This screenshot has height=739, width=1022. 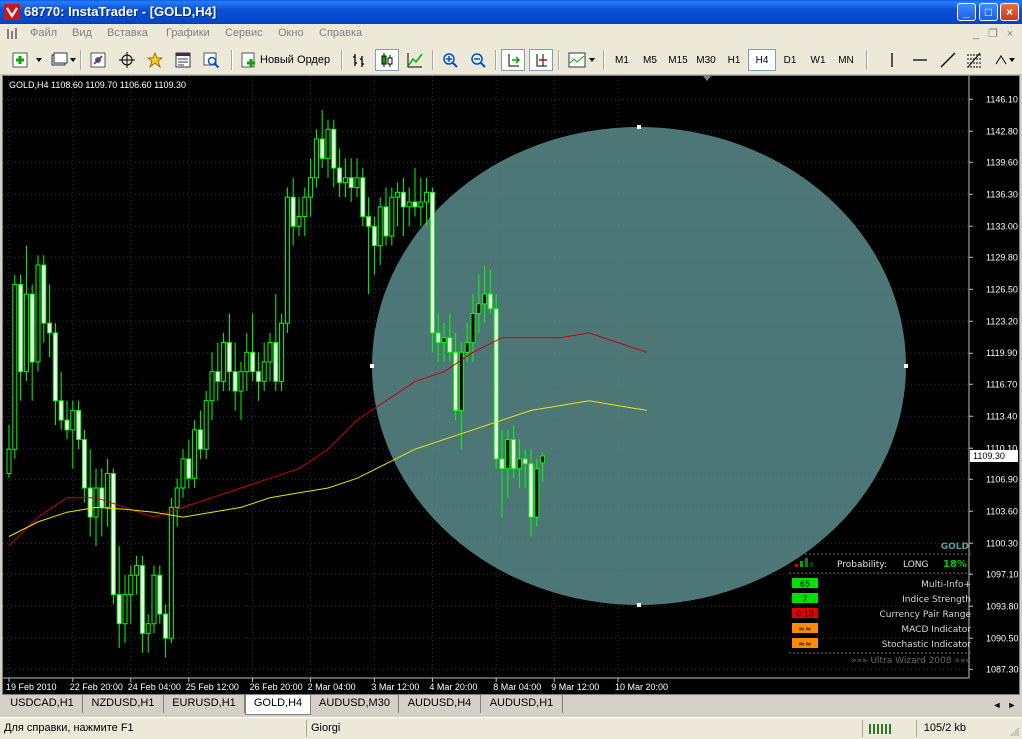 What do you see at coordinates (966, 12) in the screenshot?
I see `minimize-button: _` at bounding box center [966, 12].